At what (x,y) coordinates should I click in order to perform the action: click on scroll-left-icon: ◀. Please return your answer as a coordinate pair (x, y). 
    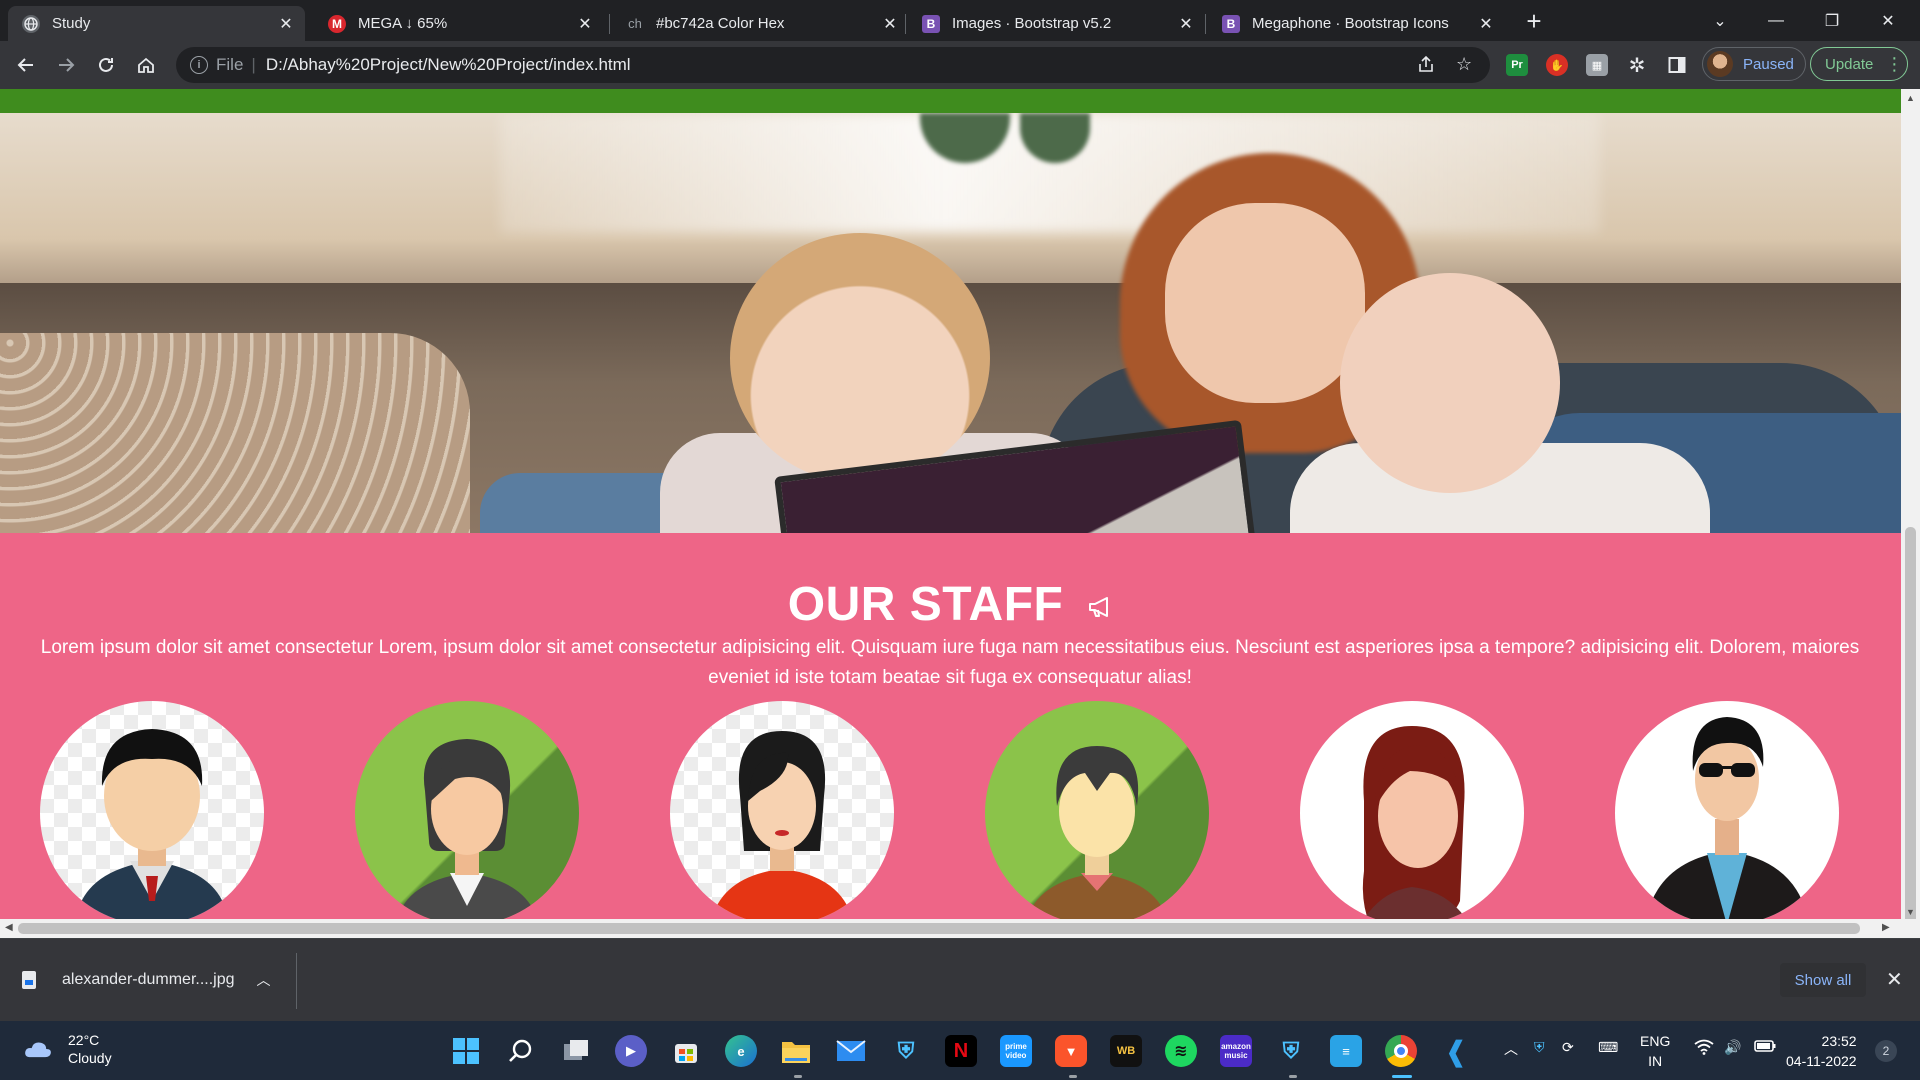
    Looking at the image, I should click on (9, 927).